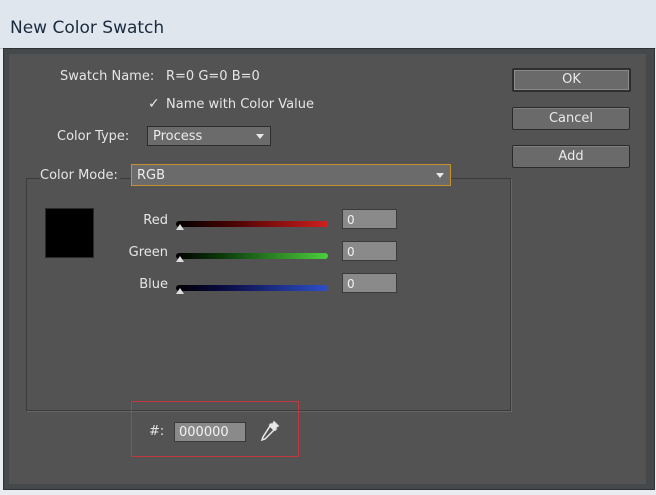 This screenshot has height=495, width=656. I want to click on red-slider-track, so click(252, 224).